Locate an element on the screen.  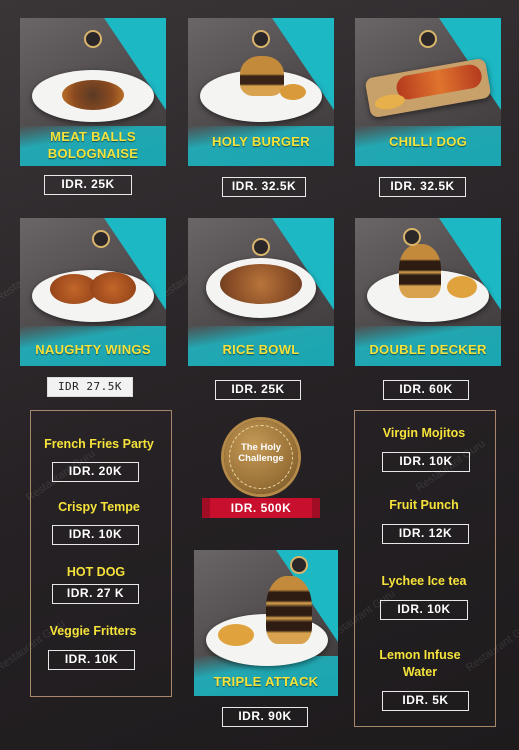
card-label: HOLY BURGER is located at coordinates (261, 141).